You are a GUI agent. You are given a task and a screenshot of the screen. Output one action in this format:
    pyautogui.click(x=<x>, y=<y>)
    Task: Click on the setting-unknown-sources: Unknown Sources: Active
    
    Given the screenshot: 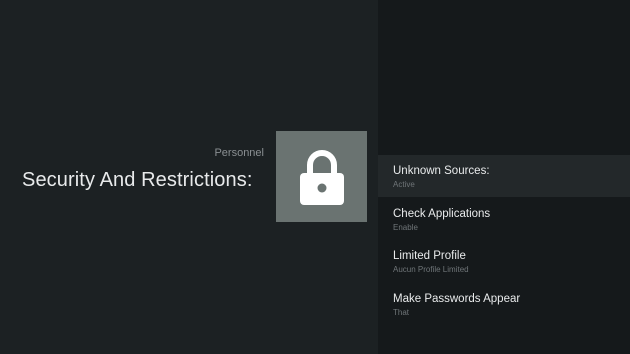 What is the action you would take?
    pyautogui.click(x=504, y=176)
    